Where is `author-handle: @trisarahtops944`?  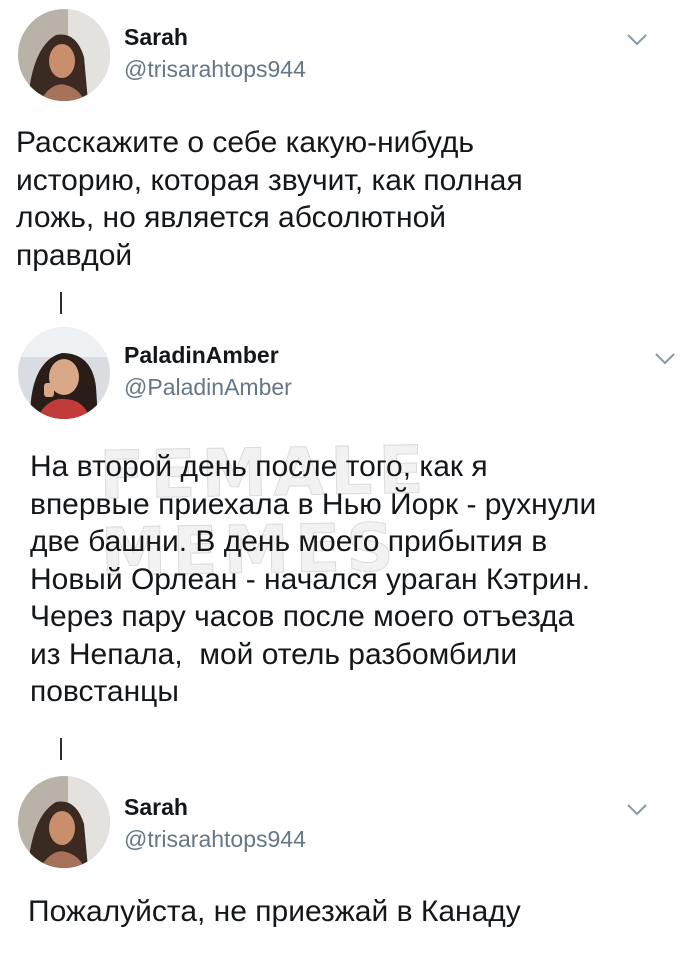 author-handle: @trisarahtops944 is located at coordinates (215, 839).